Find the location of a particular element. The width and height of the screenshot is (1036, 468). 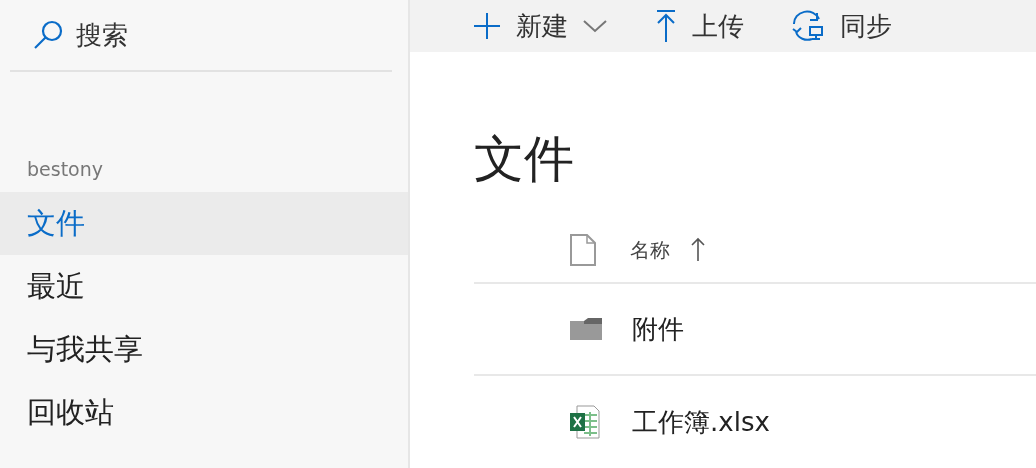

spreadsheet-icon is located at coordinates (585, 422).